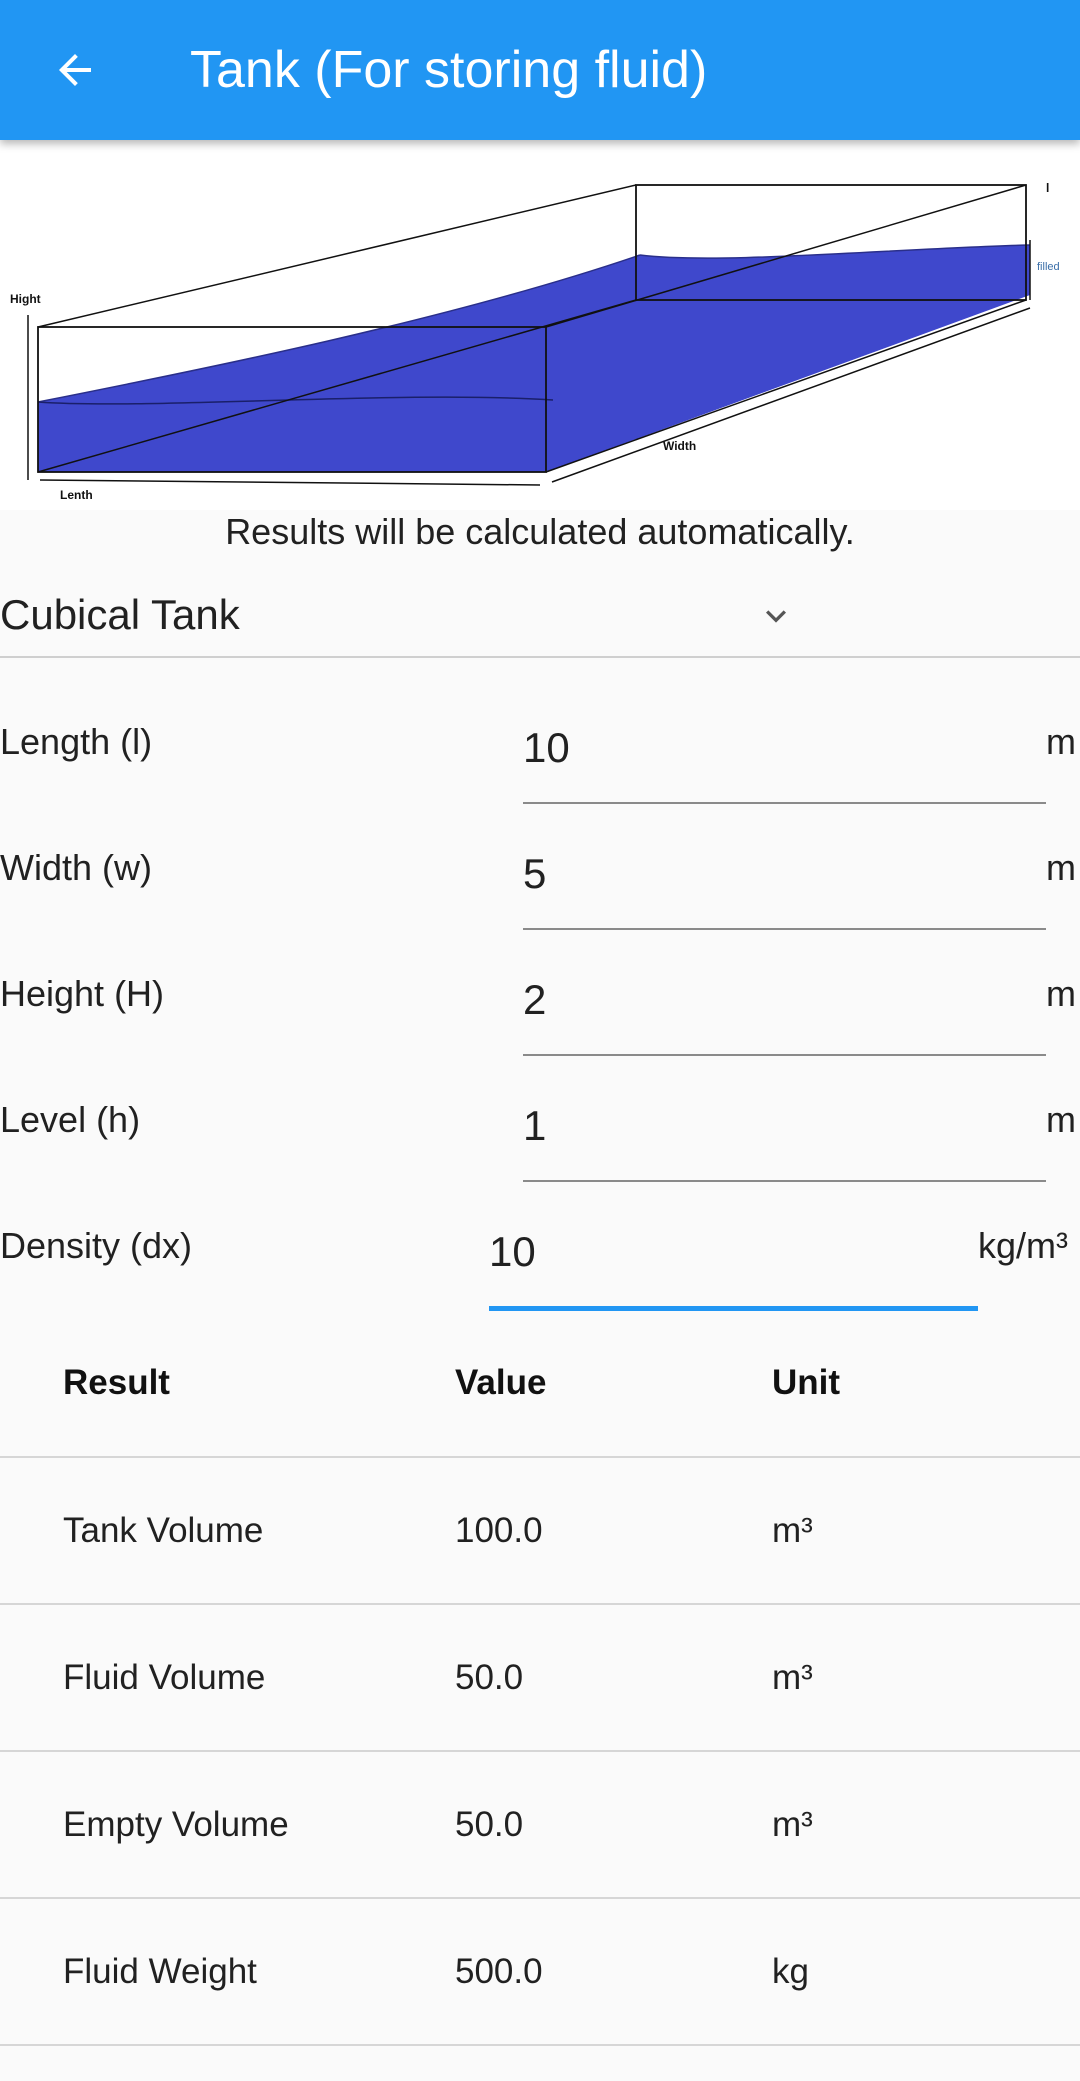  I want to click on level-input, so click(784, 1138).